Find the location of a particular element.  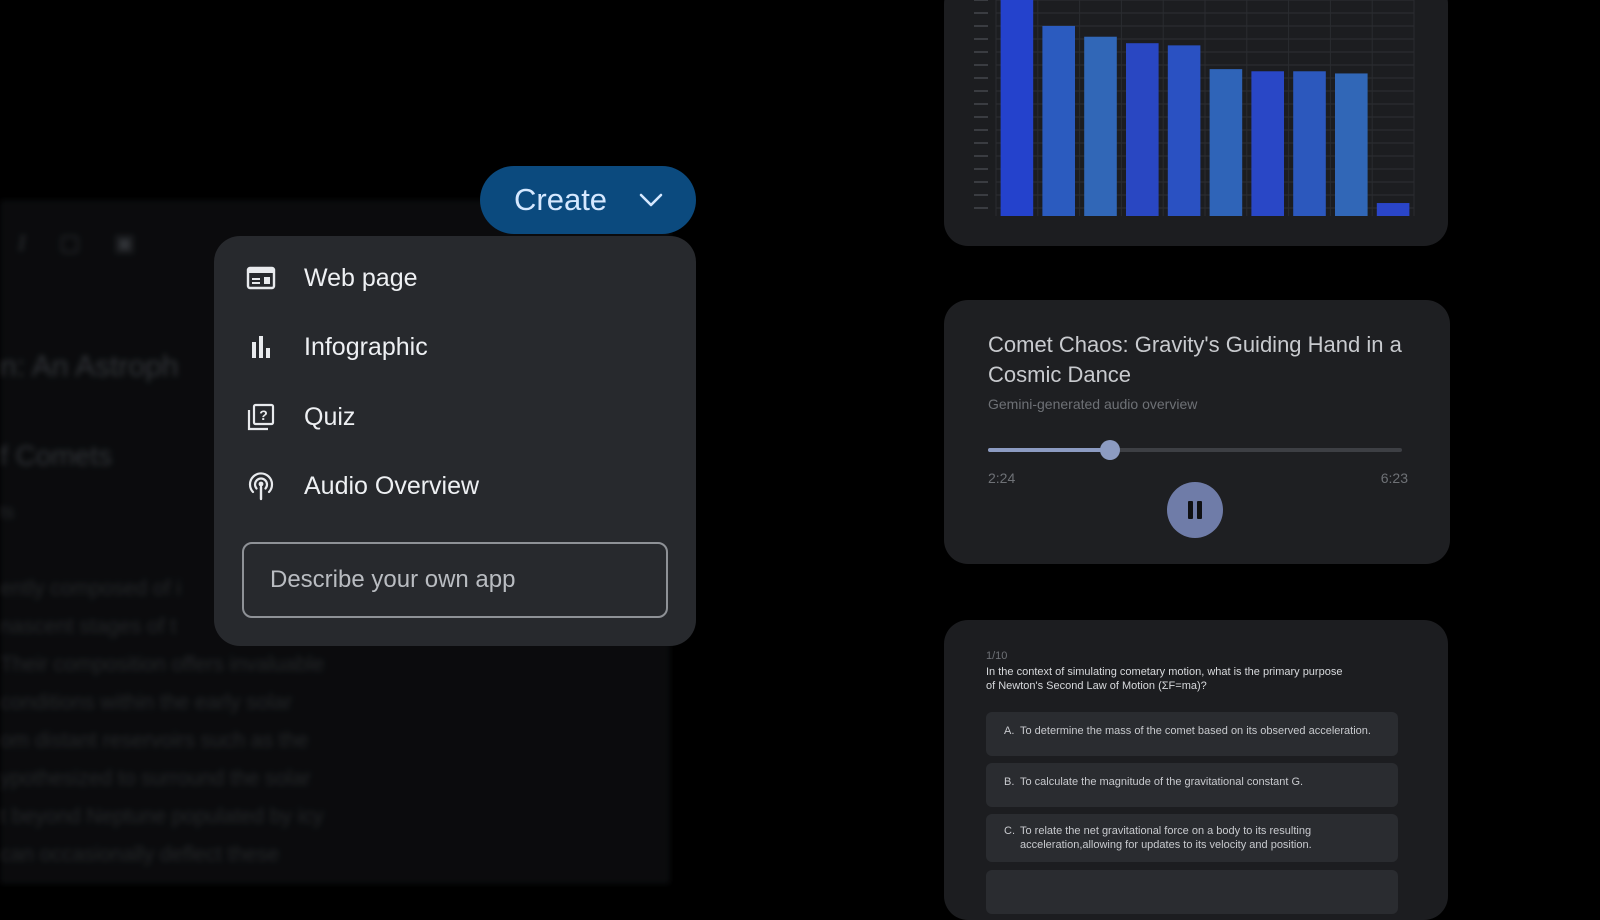

menu-item-infographic: Infographic is located at coordinates (337, 347).